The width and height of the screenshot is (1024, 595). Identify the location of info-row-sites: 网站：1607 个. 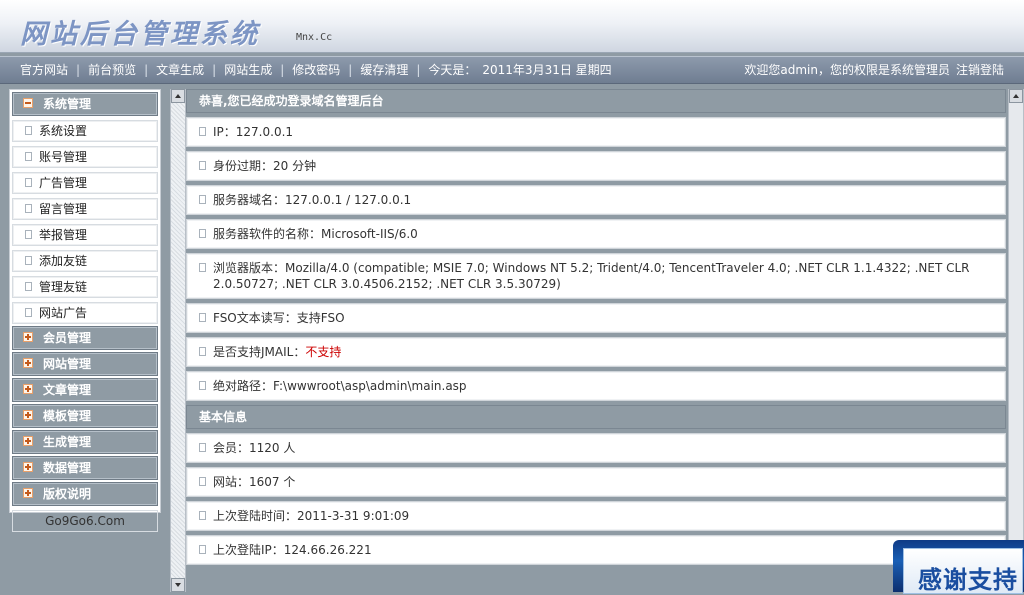
(596, 482).